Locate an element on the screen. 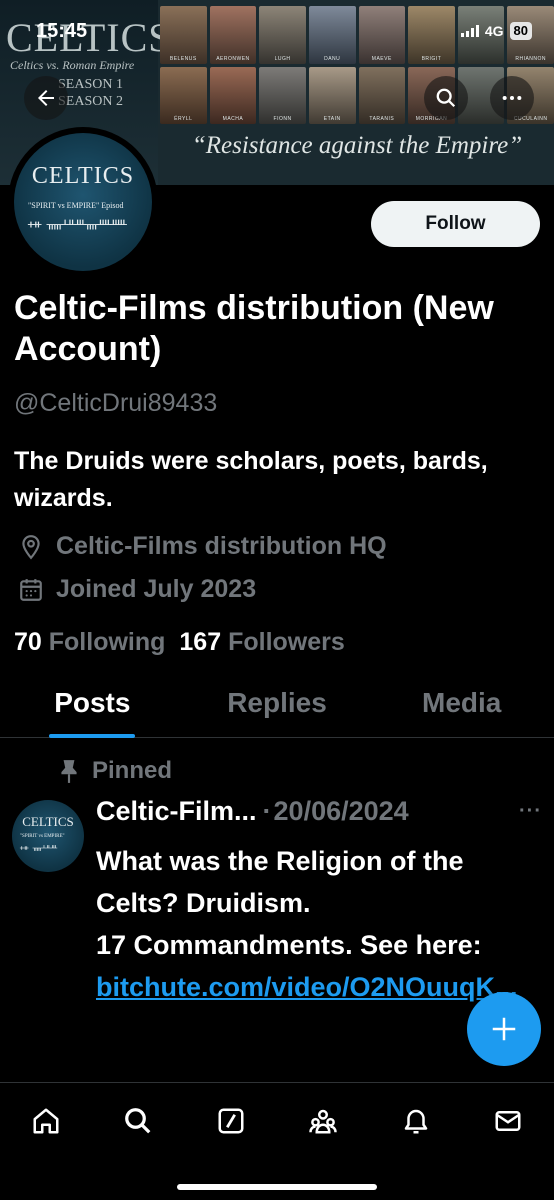 Image resolution: width=554 pixels, height=1200 pixels. communities-icon is located at coordinates (323, 1121).